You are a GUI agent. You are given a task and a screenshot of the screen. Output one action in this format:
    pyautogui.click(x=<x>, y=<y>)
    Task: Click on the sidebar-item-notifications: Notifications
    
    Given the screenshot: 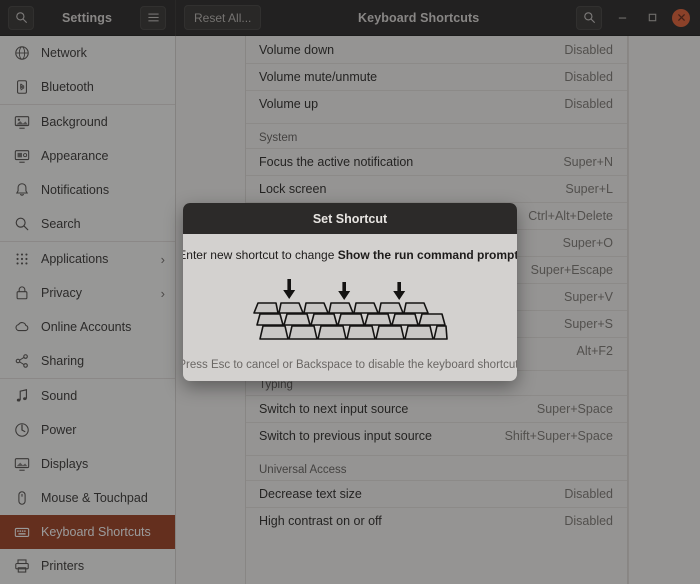 What is the action you would take?
    pyautogui.click(x=87, y=190)
    